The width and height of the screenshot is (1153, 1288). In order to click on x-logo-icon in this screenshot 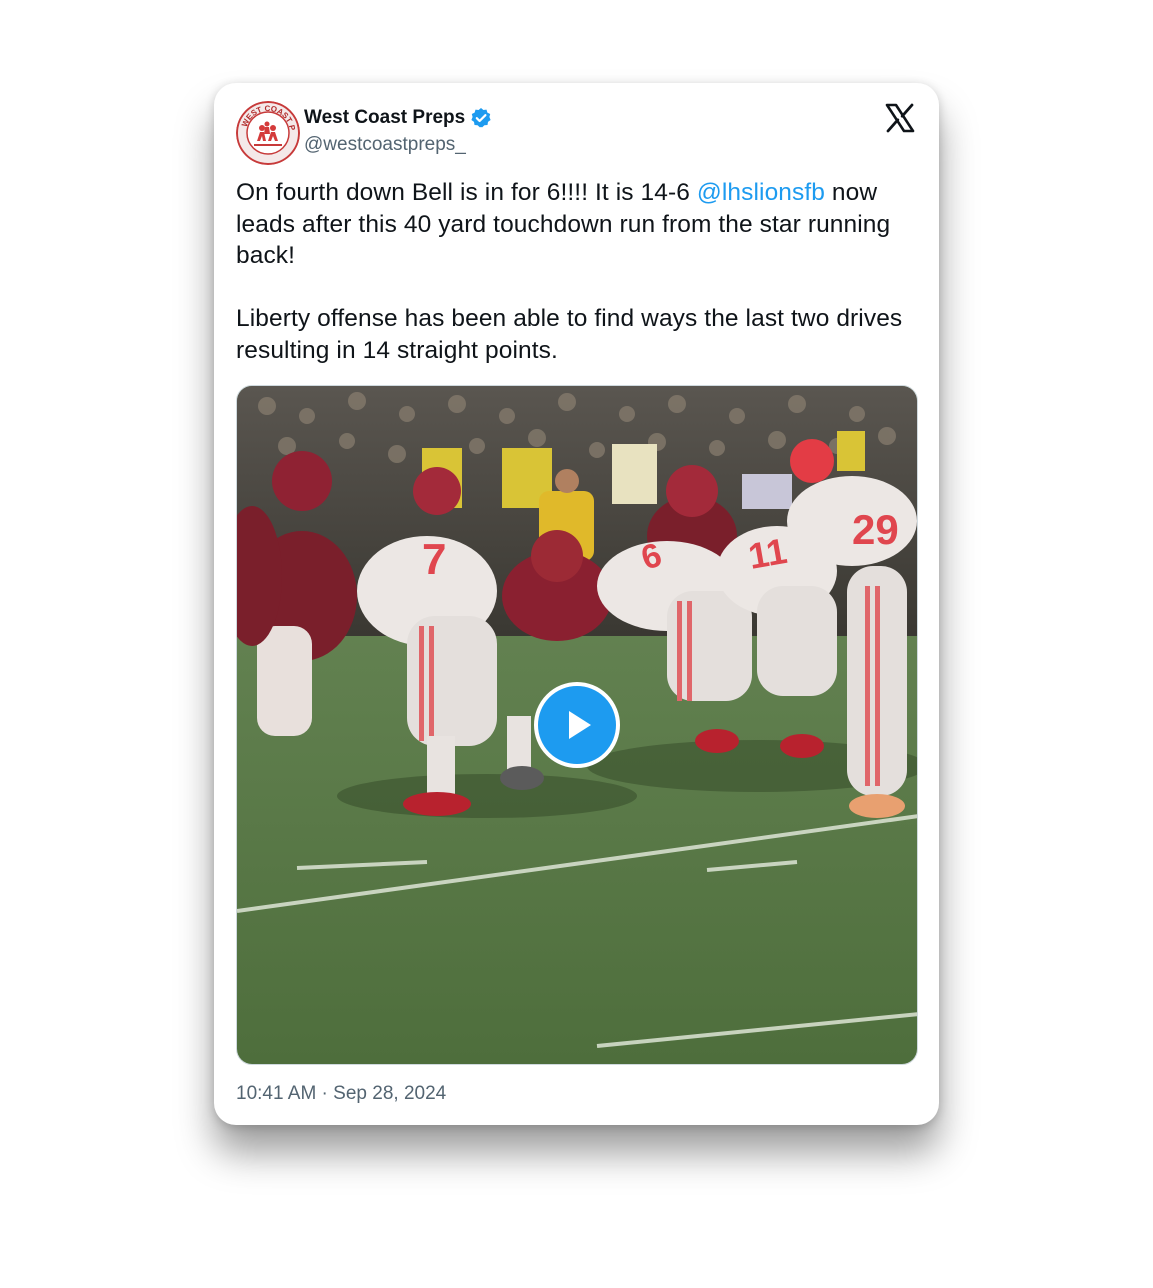, I will do `click(900, 118)`.